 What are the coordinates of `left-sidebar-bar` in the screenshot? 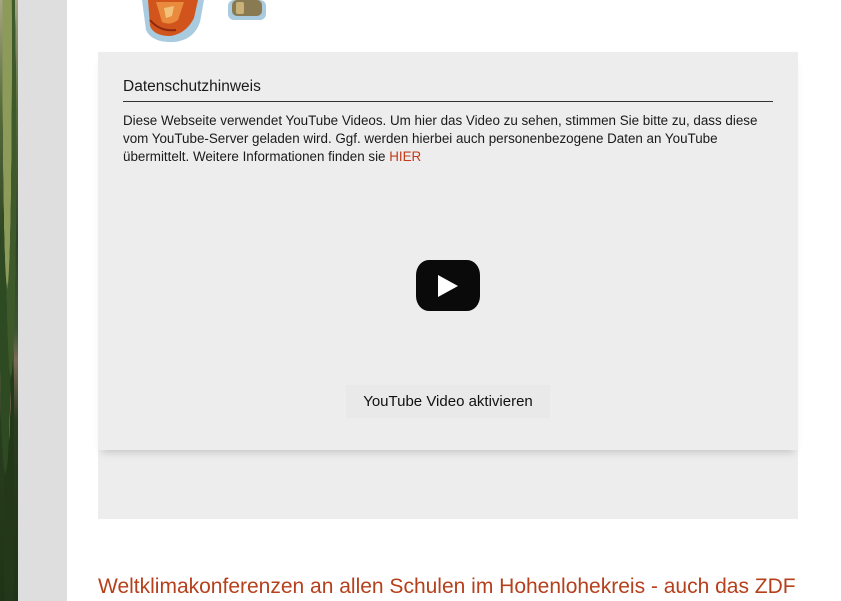 It's located at (42, 300).